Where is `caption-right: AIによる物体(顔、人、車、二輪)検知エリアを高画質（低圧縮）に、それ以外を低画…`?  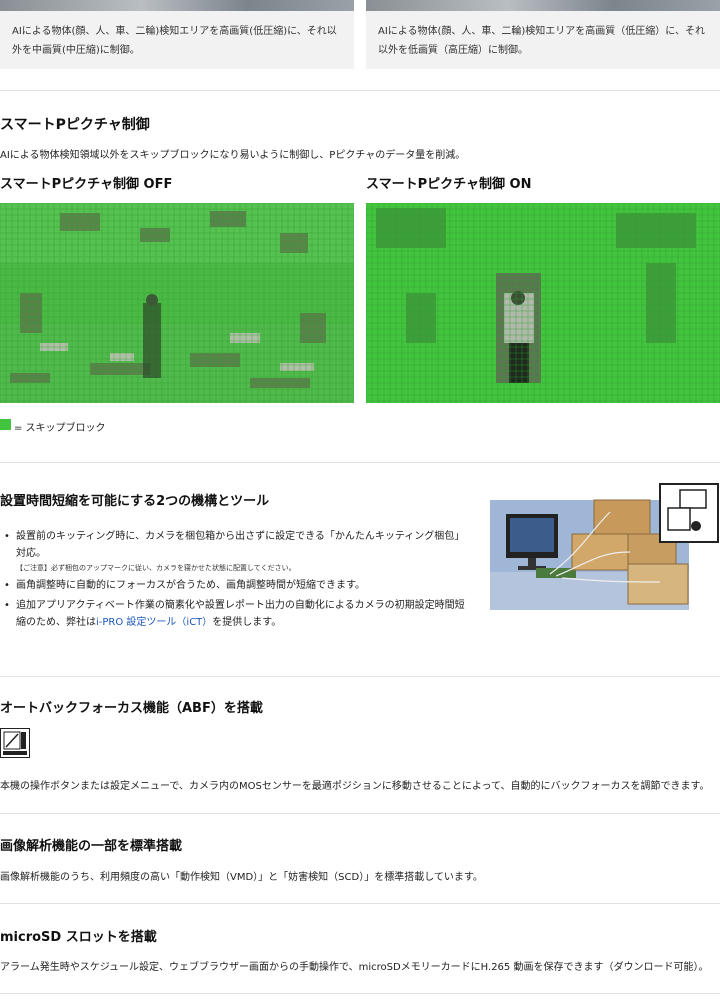 caption-right: AIによる物体(顔、人、車、二輪)検知エリアを高画質（低圧縮）に、それ以外を低画… is located at coordinates (541, 41).